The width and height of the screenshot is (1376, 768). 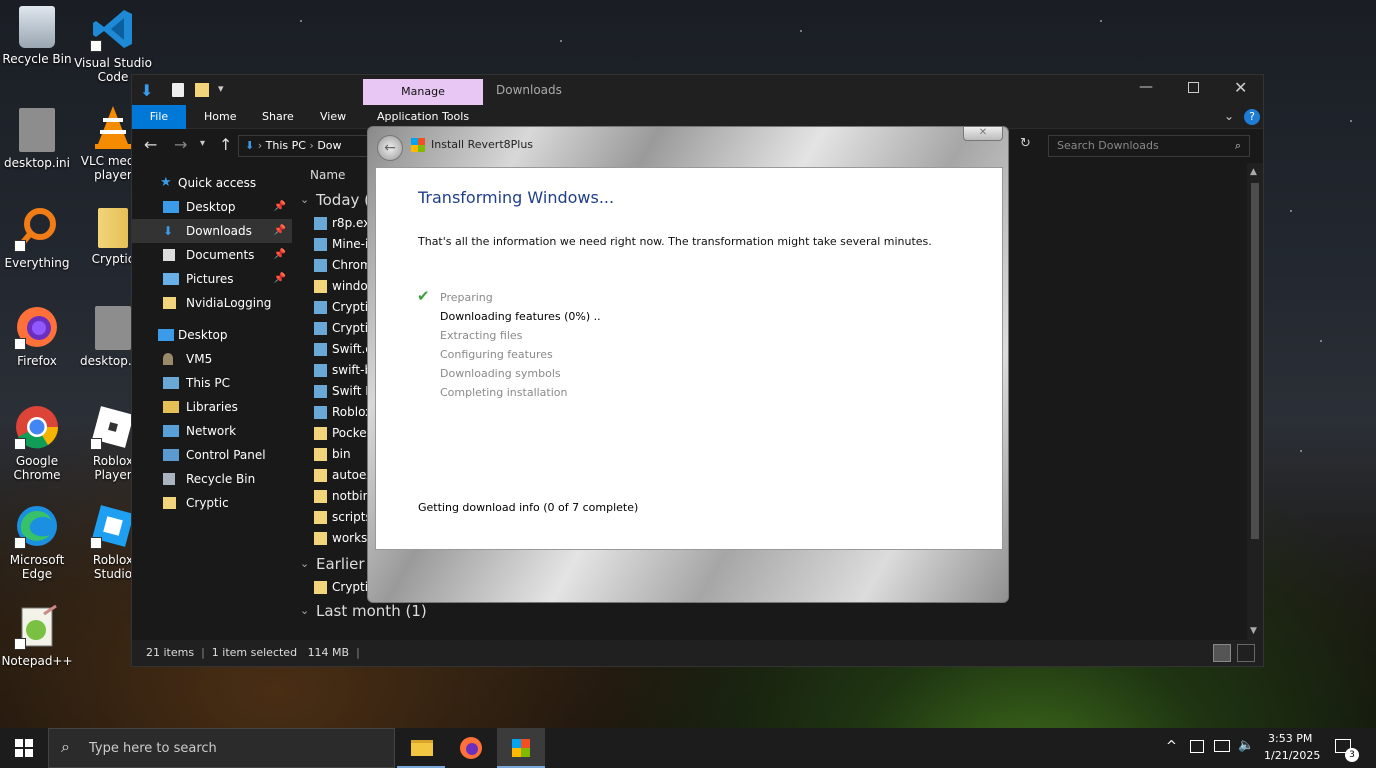 I want to click on taskbar-search-placeholder: Type here to search, so click(x=153, y=748).